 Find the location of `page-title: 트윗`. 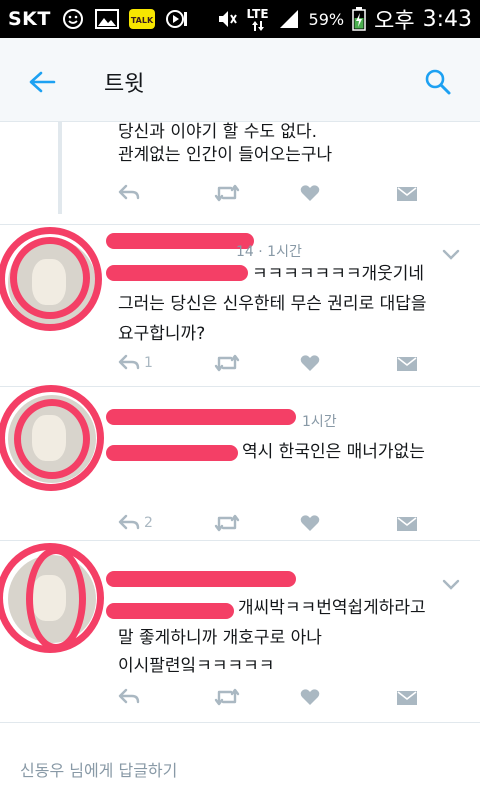

page-title: 트윗 is located at coordinates (124, 84).